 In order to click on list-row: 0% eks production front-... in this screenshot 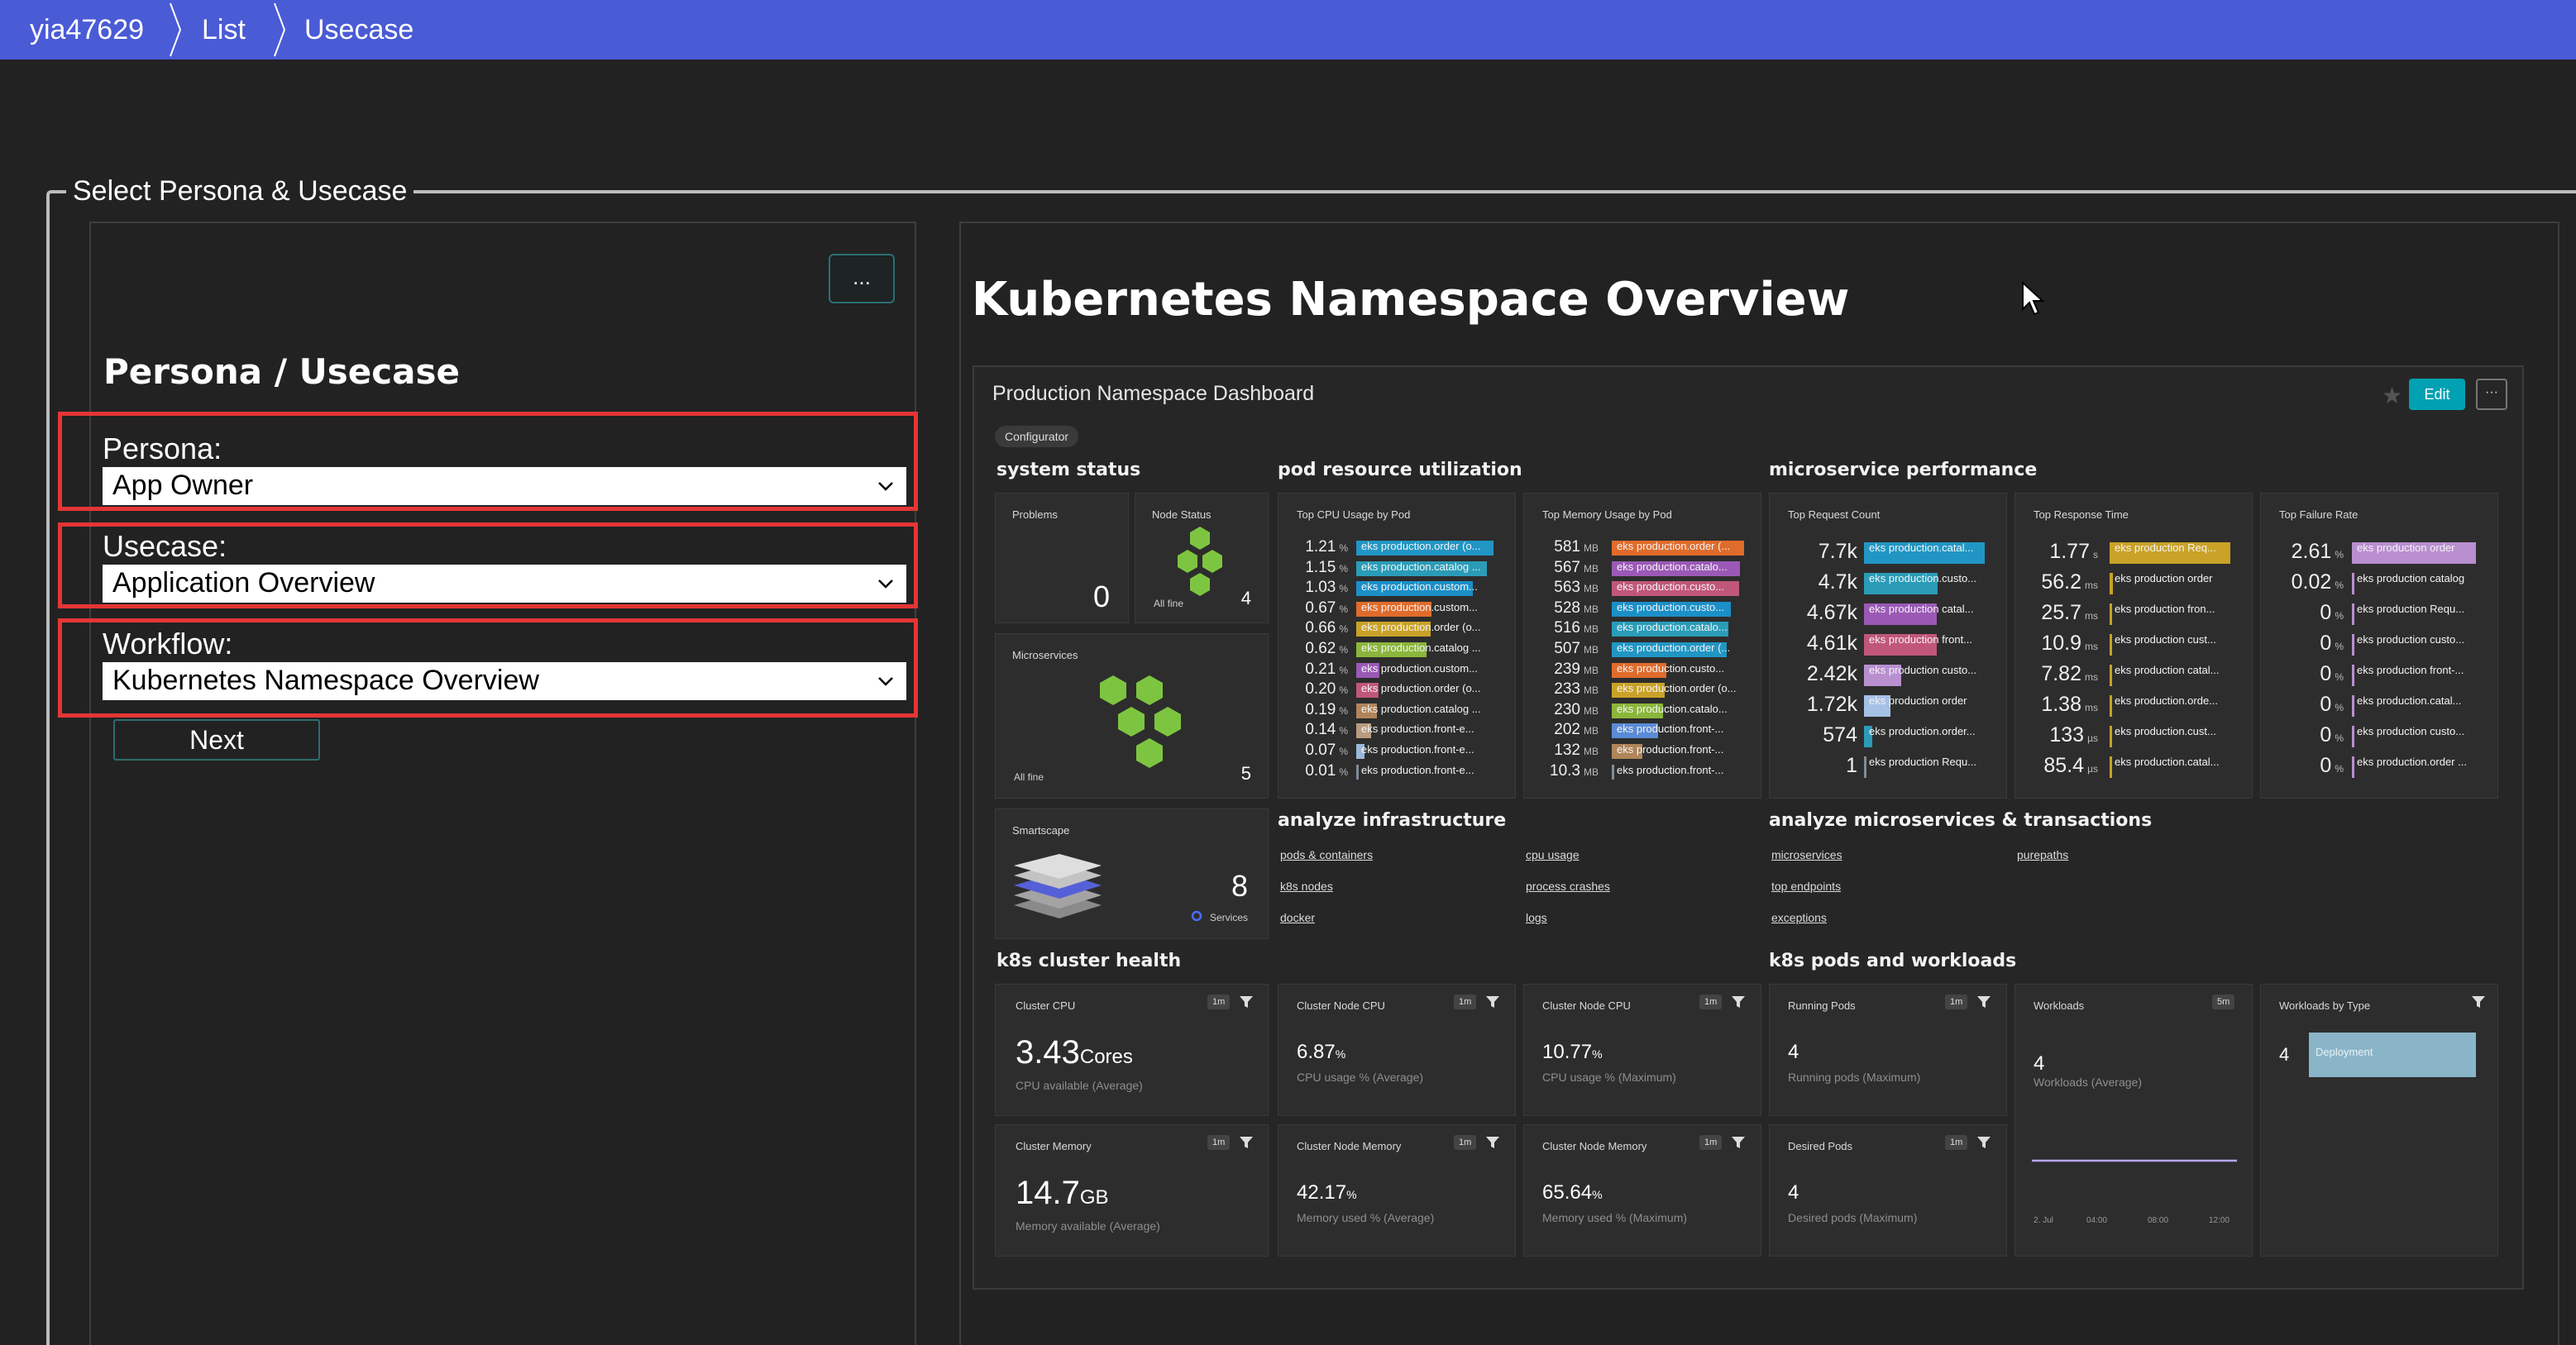, I will do `click(2380, 674)`.